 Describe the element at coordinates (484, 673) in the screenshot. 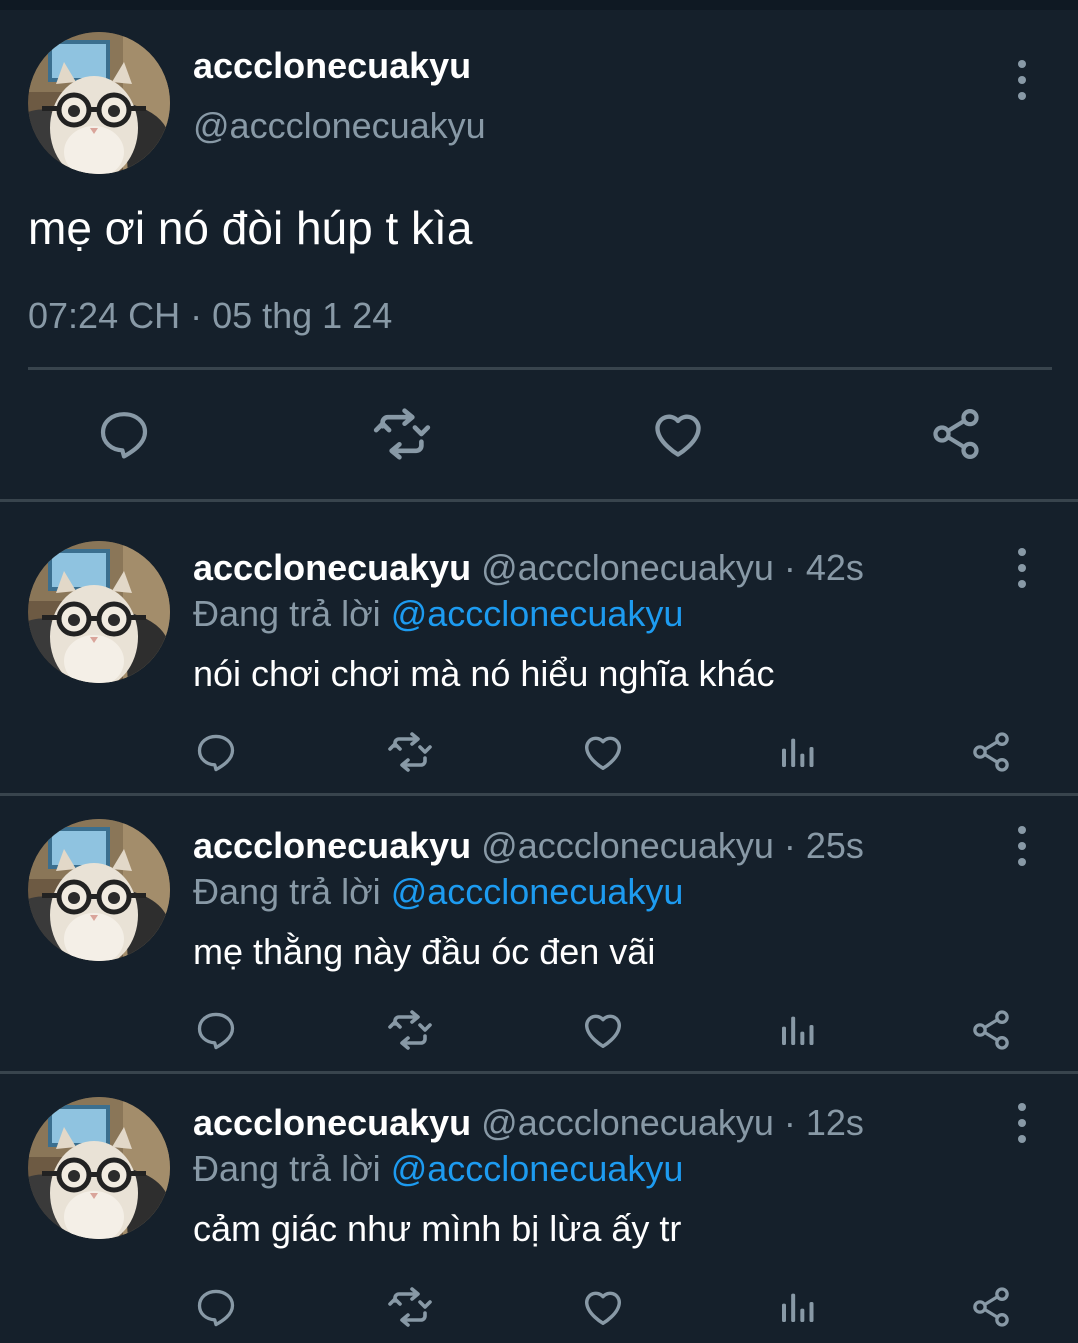

I see `tweet-text: nói chơi chơi mà nó hiểu nghĩa khác` at that location.